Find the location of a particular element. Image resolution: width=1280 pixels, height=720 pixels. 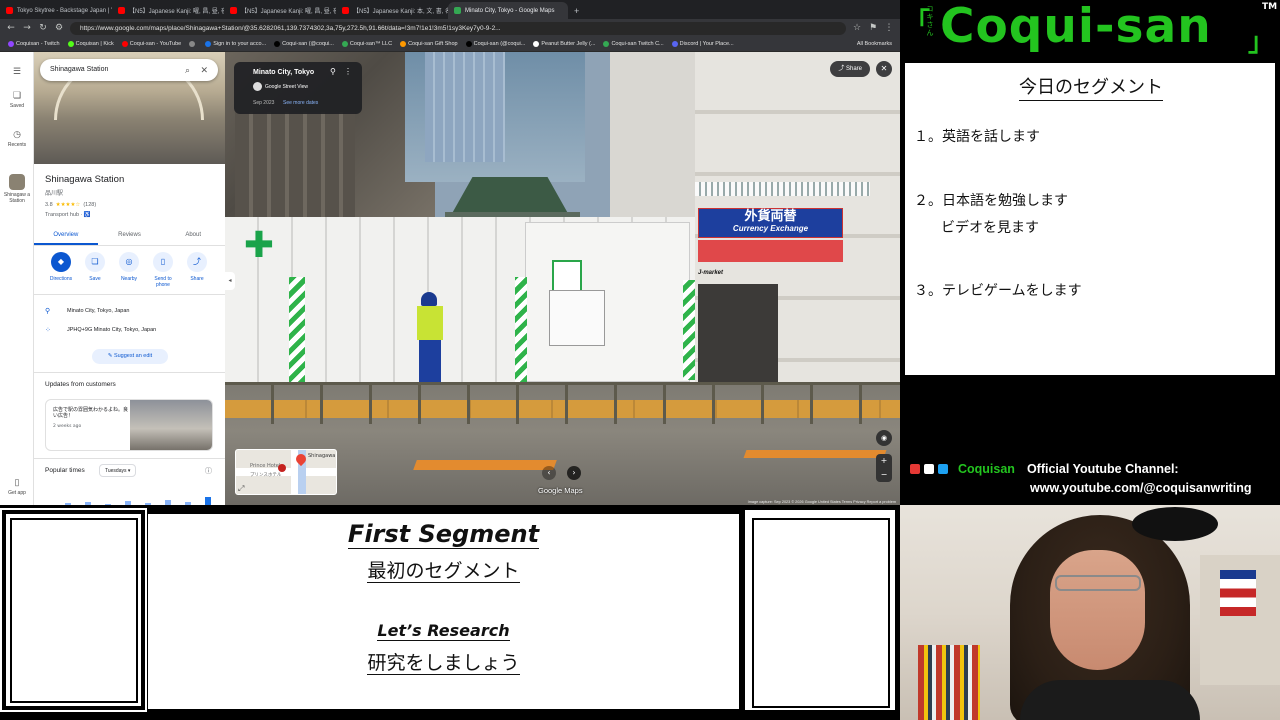

star-rating-icon: ★★★★☆ is located at coordinates (68, 205).